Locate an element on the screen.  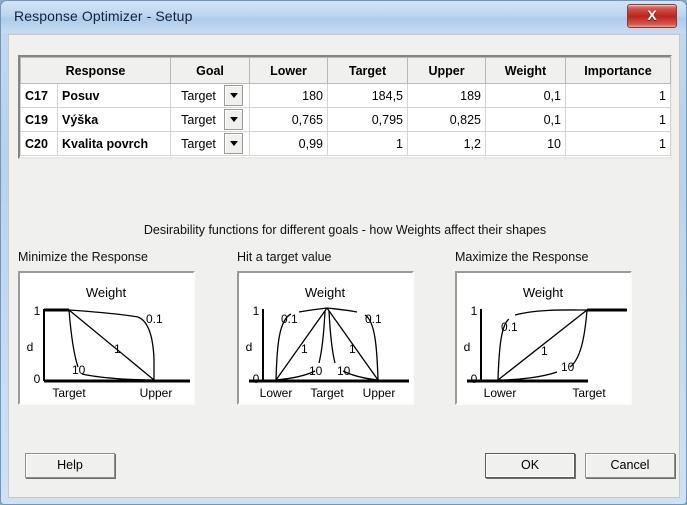
table-row: C20 Kvalita povrch Target 0,99 1 1,2 10 is located at coordinates (345, 143).